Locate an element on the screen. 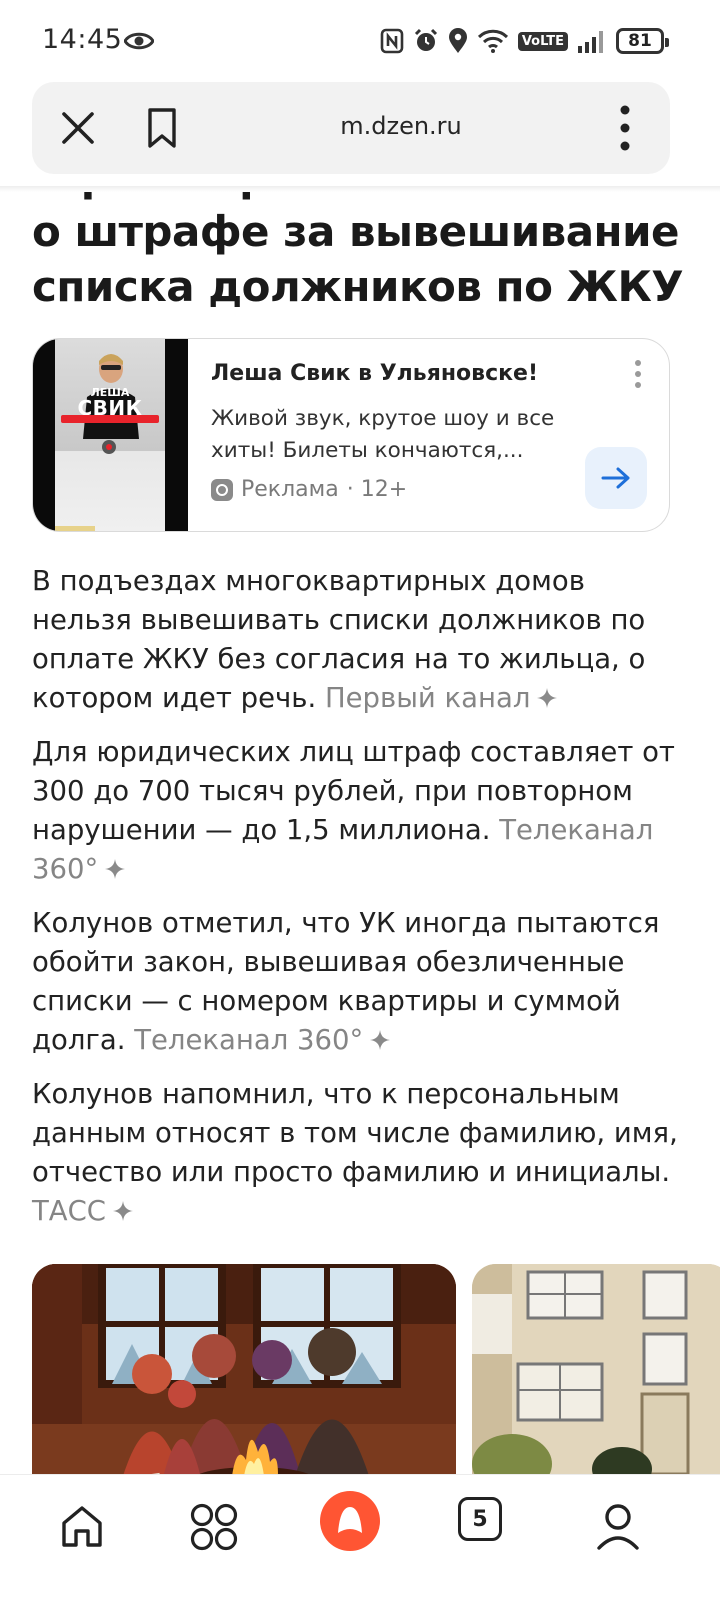 This screenshot has height=1610, width=720. nav-alice is located at coordinates (350, 1521).